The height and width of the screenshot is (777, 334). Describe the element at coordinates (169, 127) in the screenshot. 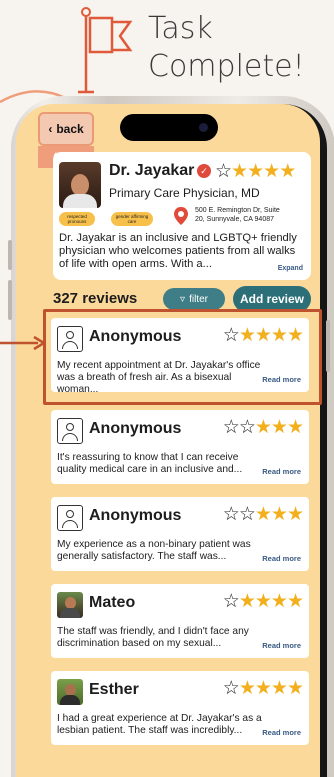

I see `dynamic-island` at that location.